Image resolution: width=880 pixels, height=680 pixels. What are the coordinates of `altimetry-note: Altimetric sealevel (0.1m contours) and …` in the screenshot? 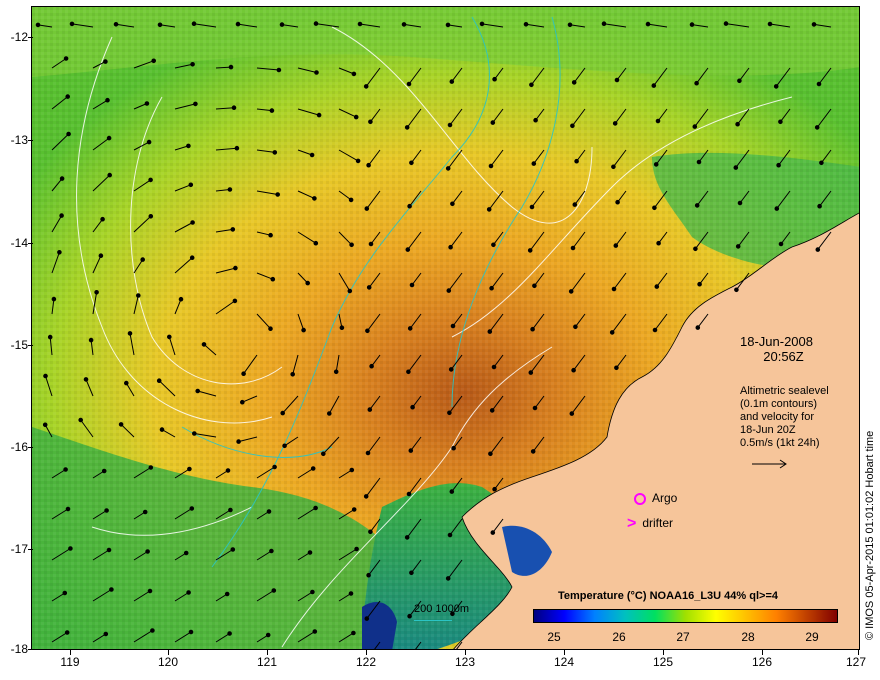 It's located at (784, 417).